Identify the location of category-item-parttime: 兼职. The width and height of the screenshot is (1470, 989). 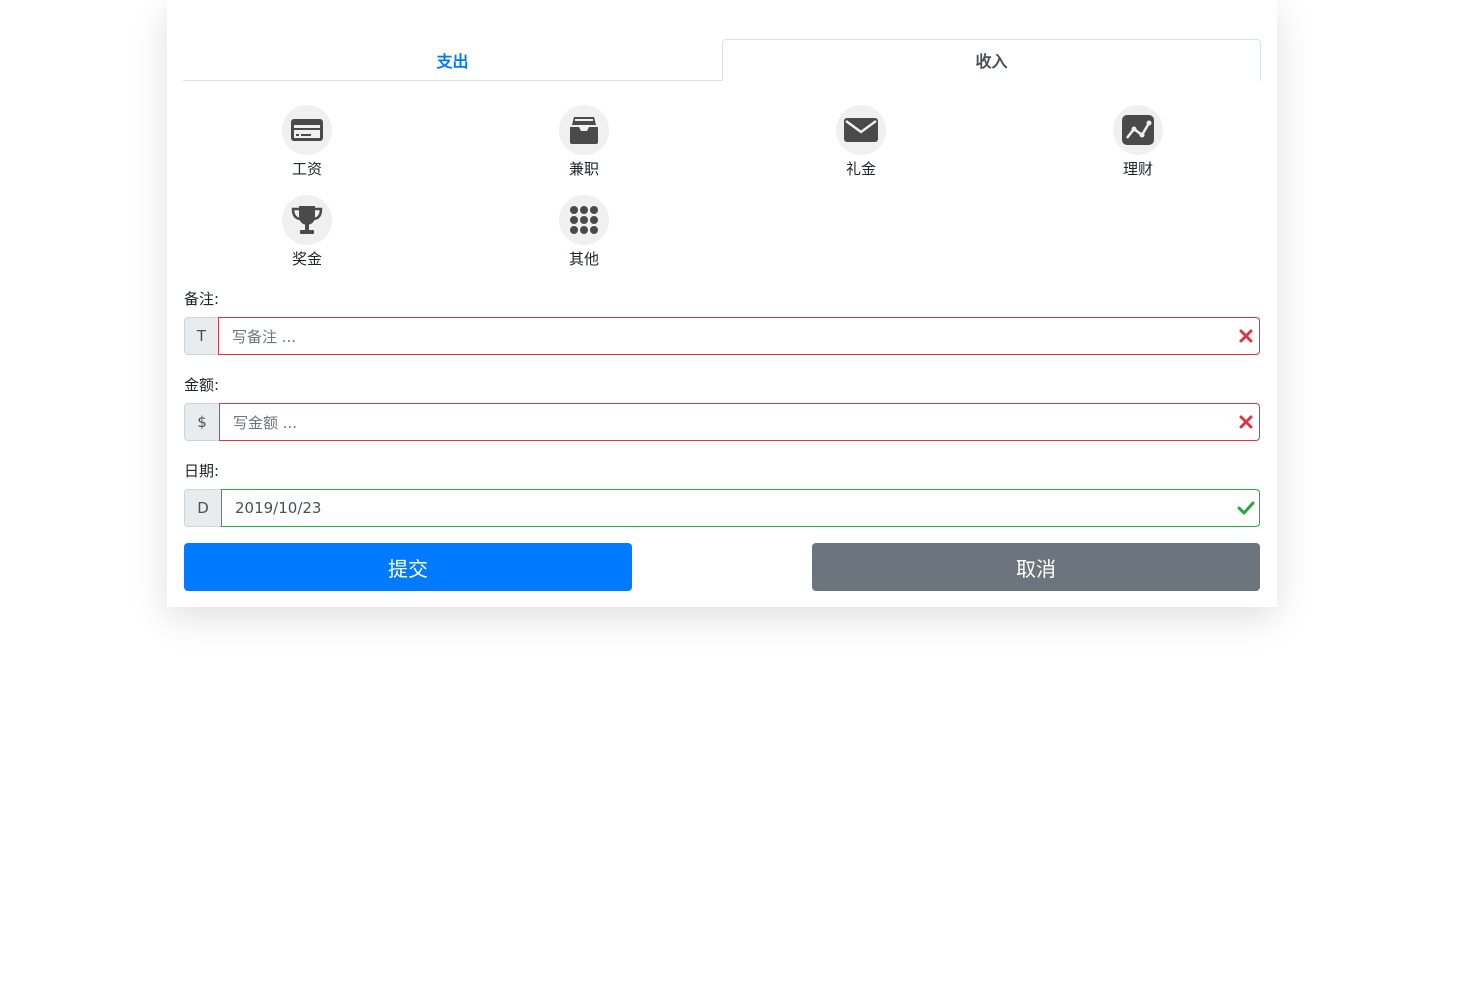
(584, 142).